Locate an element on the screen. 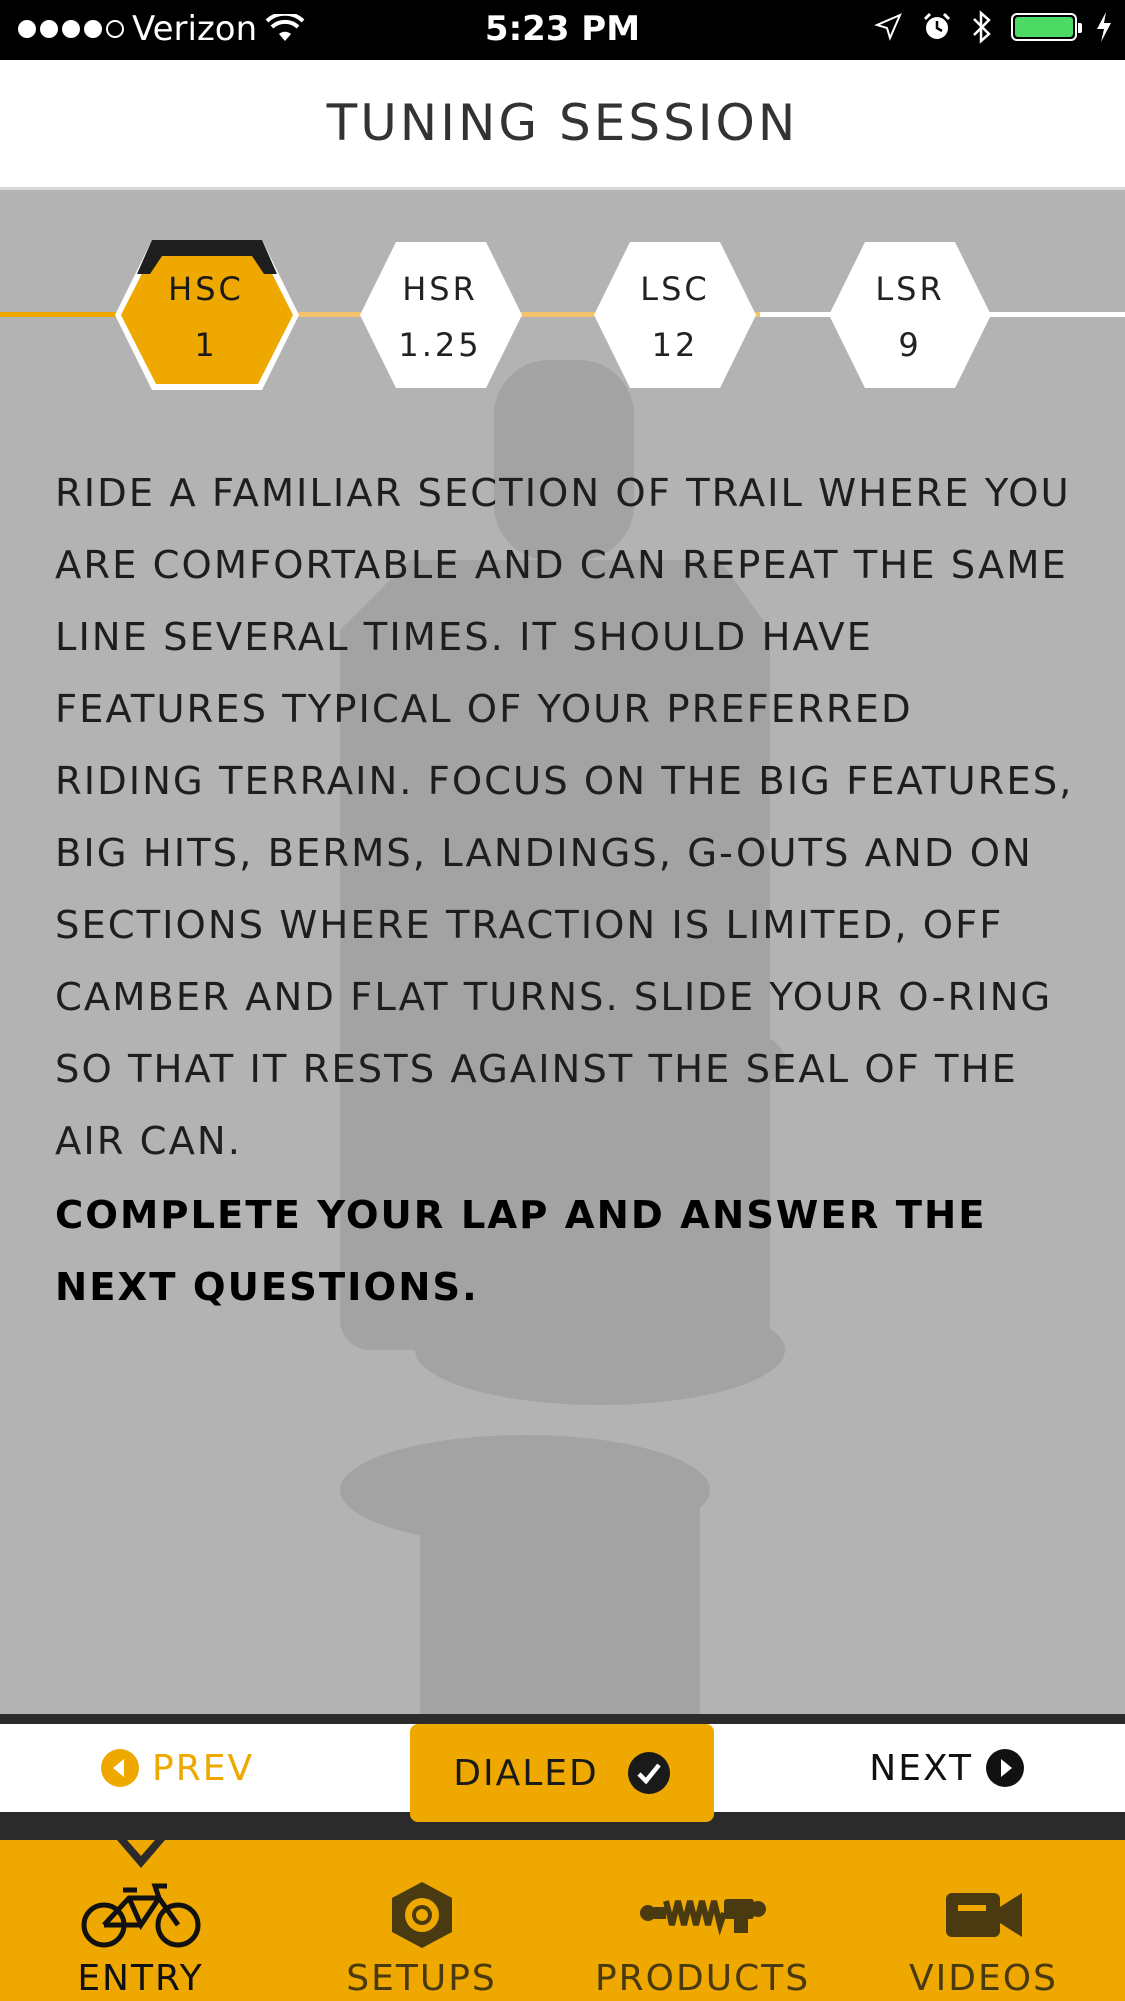  tab-products-label: PRODUCTS is located at coordinates (702, 1978).